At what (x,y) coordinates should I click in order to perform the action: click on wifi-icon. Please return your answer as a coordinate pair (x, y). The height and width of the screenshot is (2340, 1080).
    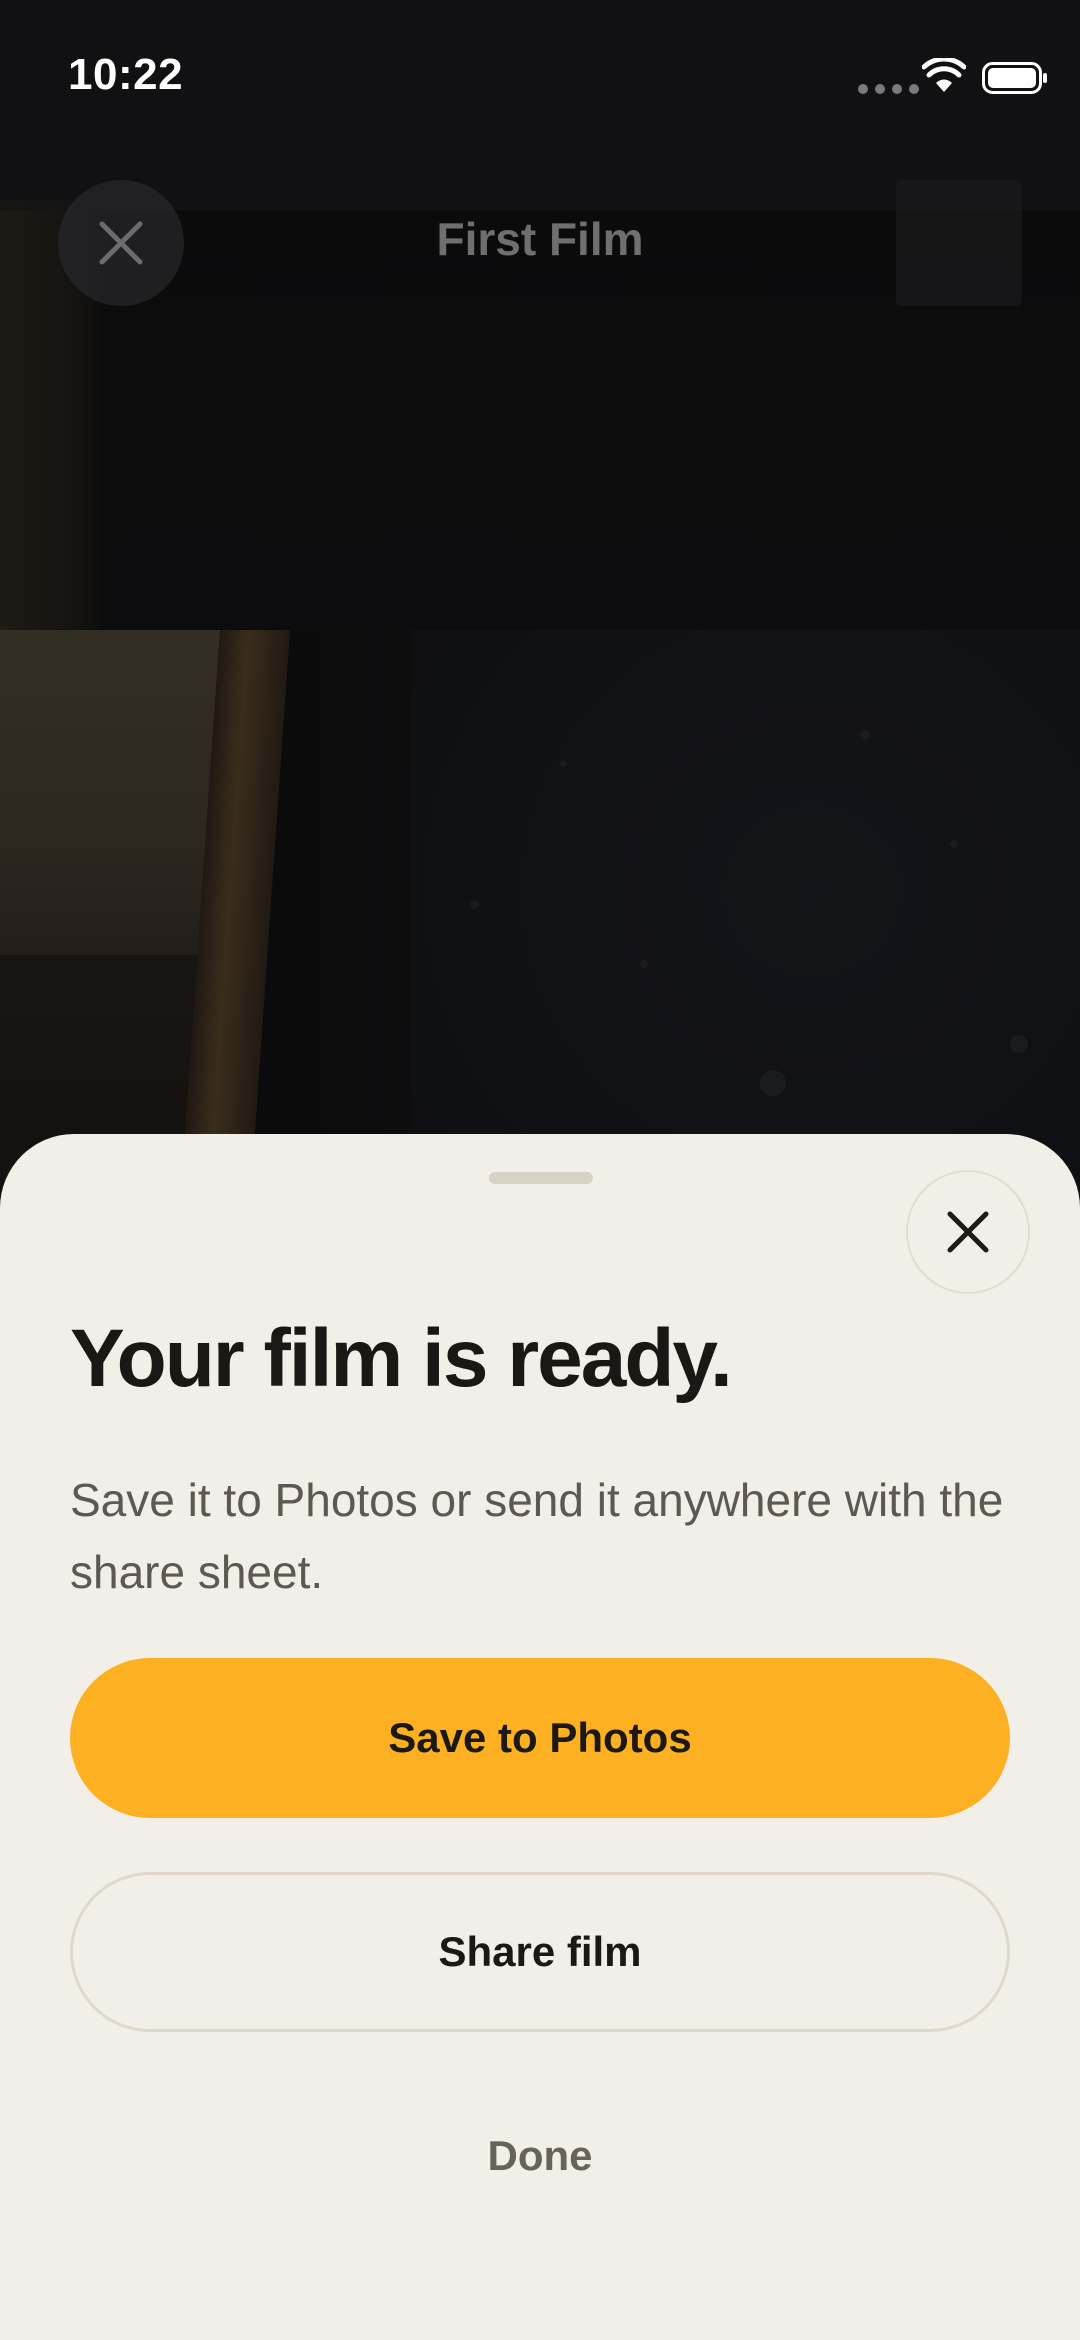
    Looking at the image, I should click on (944, 75).